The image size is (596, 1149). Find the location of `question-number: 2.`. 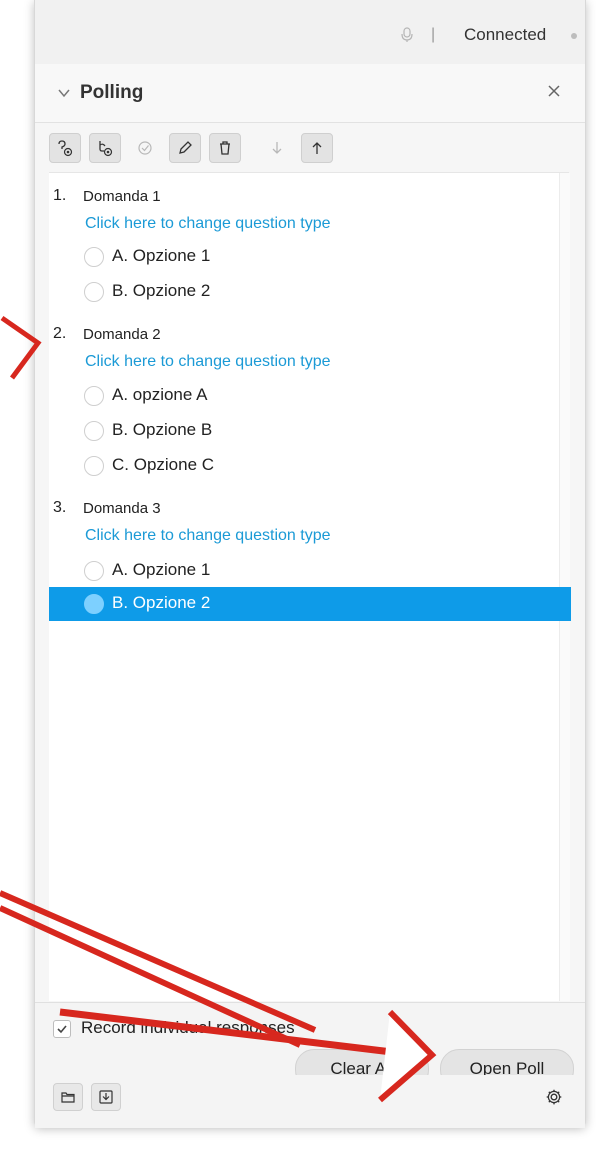

question-number: 2. is located at coordinates (60, 333).